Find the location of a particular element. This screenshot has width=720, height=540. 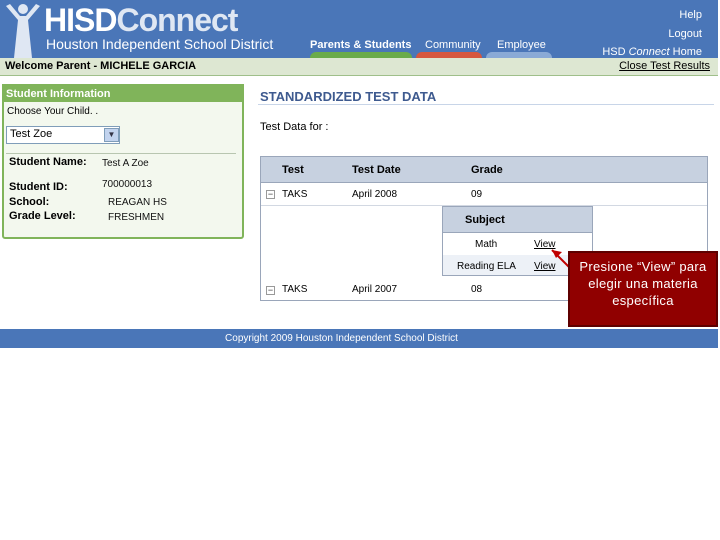

page-title: STANDARDIZED TEST DATA is located at coordinates (348, 96).